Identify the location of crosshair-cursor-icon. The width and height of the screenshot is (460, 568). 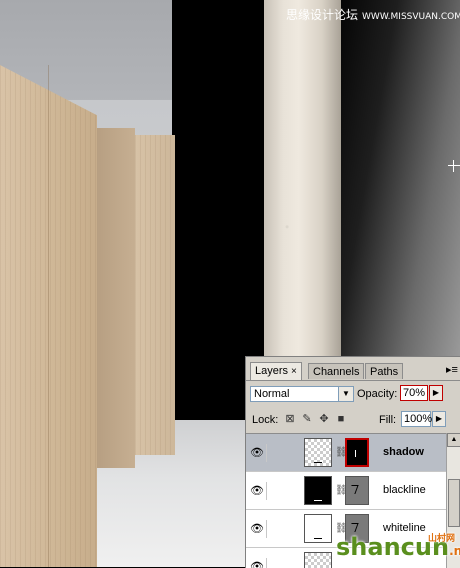
(454, 166).